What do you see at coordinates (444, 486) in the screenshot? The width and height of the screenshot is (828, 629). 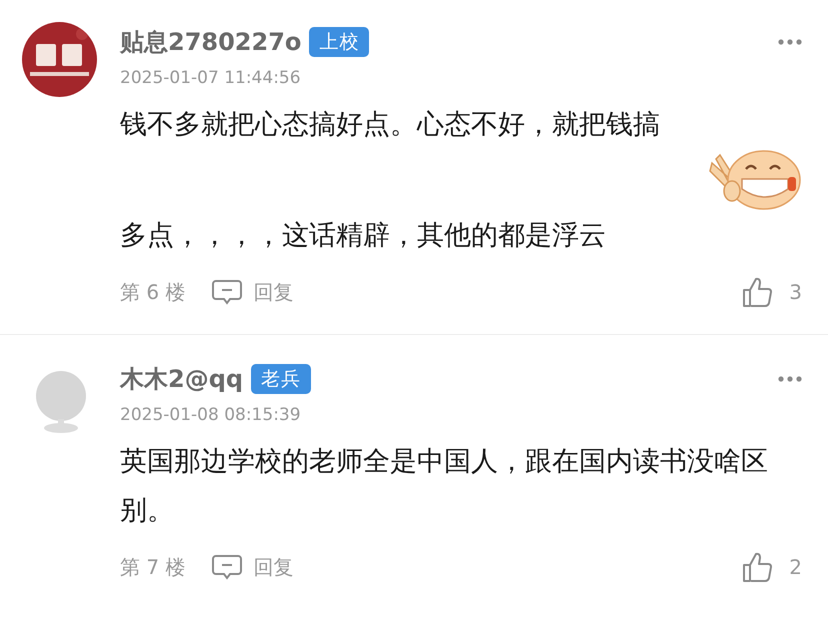 I see `comment-text: 英国那边学校的老师全是中国人，跟在国内读书没啥区别。` at bounding box center [444, 486].